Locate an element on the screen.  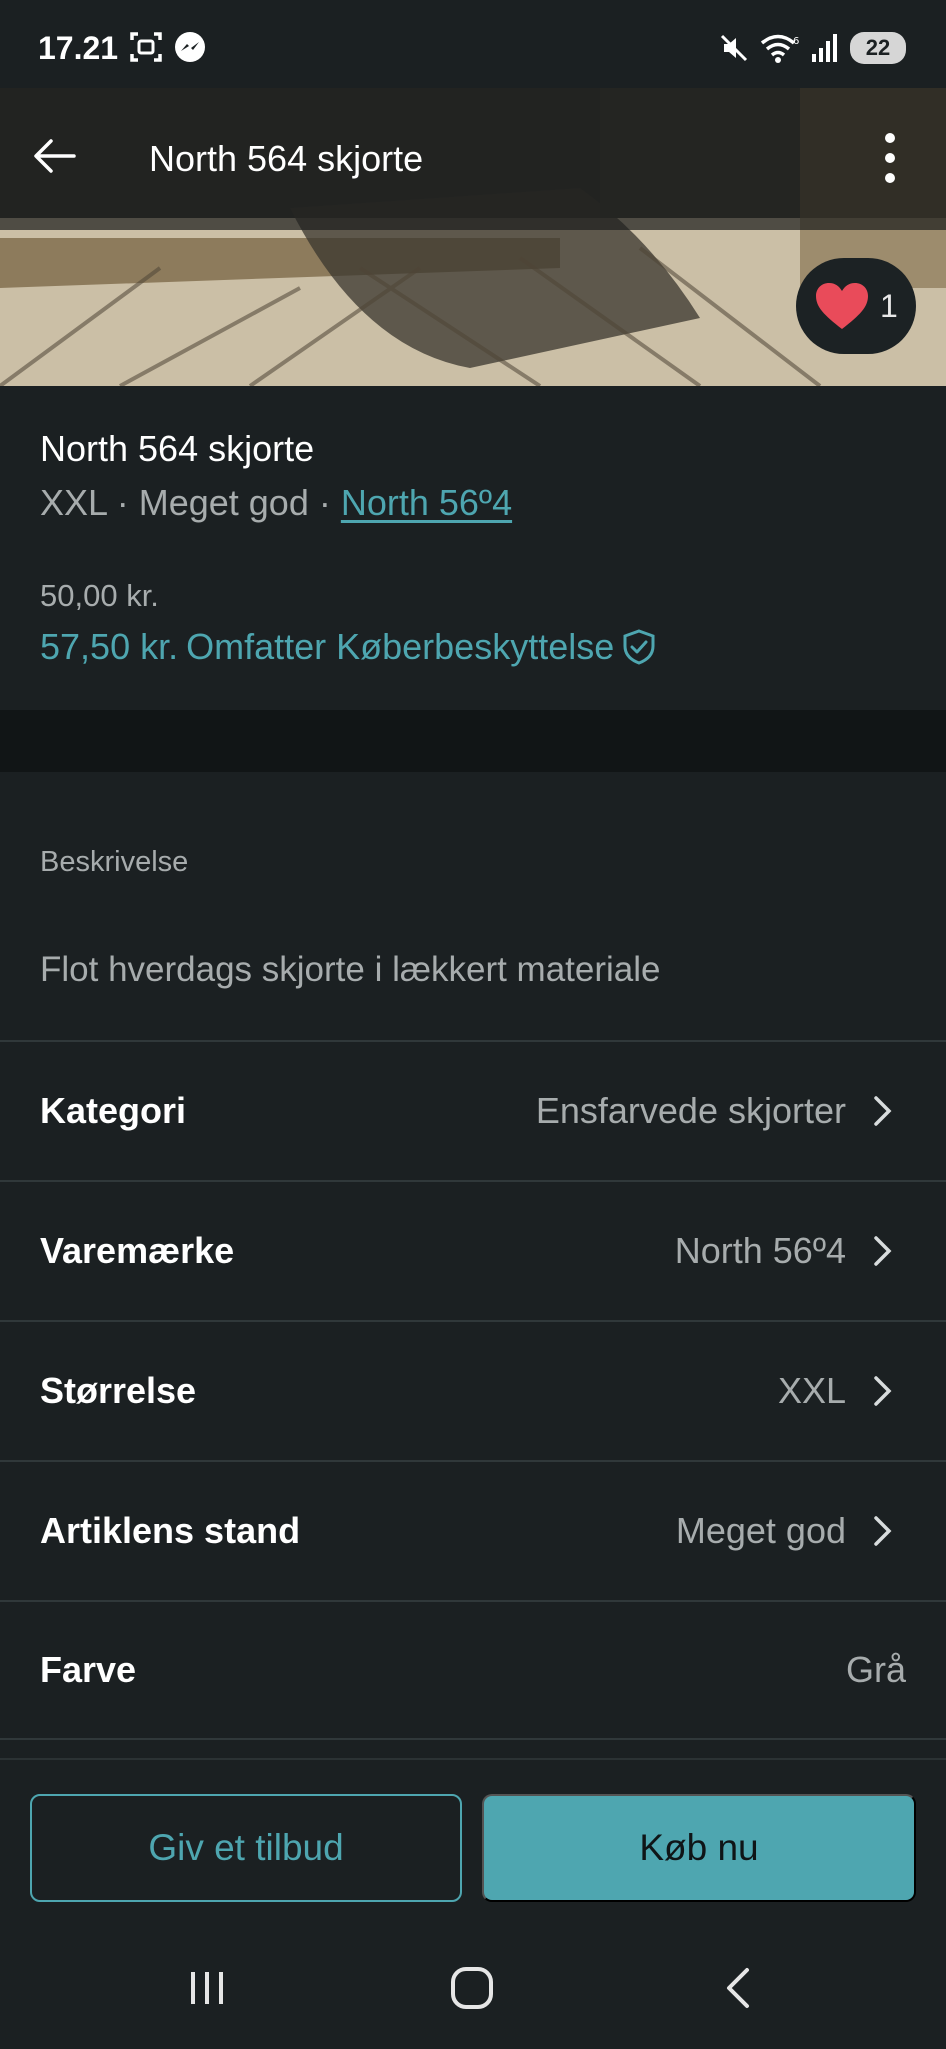
favorite-button: 1 is located at coordinates (856, 306).